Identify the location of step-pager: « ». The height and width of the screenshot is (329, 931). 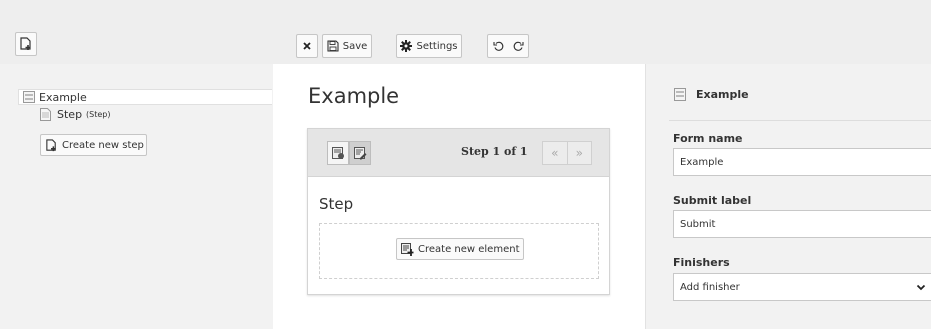
(567, 153).